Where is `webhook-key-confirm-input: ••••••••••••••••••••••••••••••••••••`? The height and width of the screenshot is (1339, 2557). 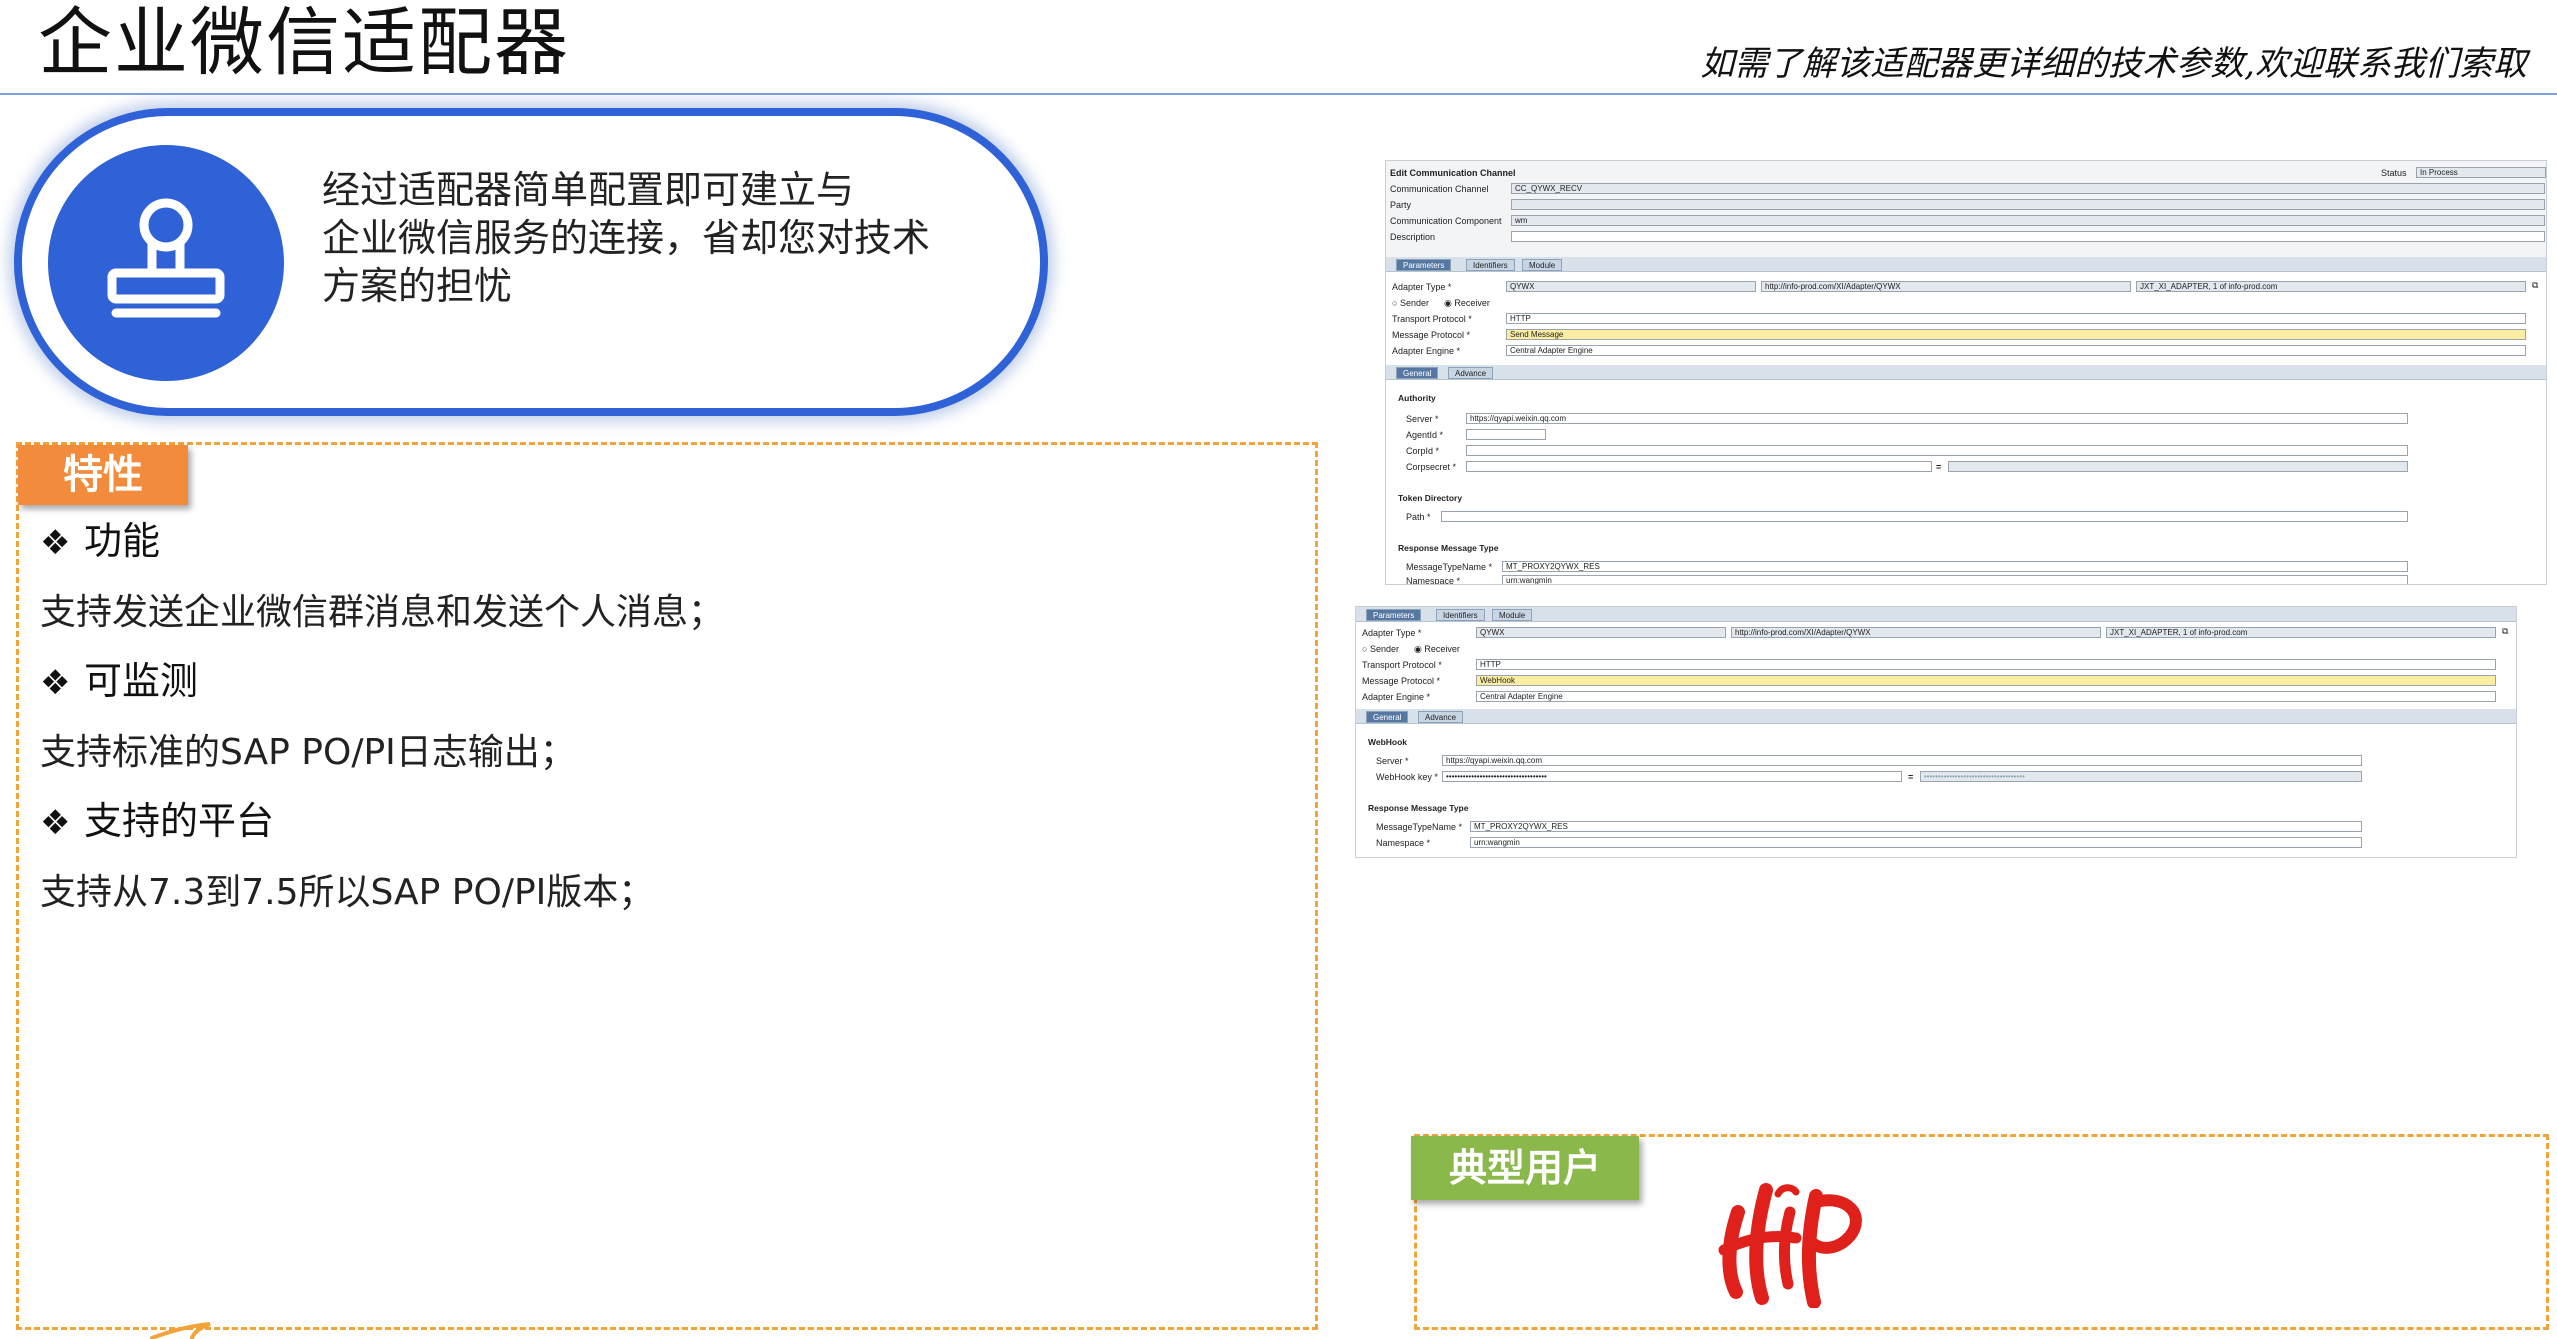 webhook-key-confirm-input: •••••••••••••••••••••••••••••••••••• is located at coordinates (2141, 776).